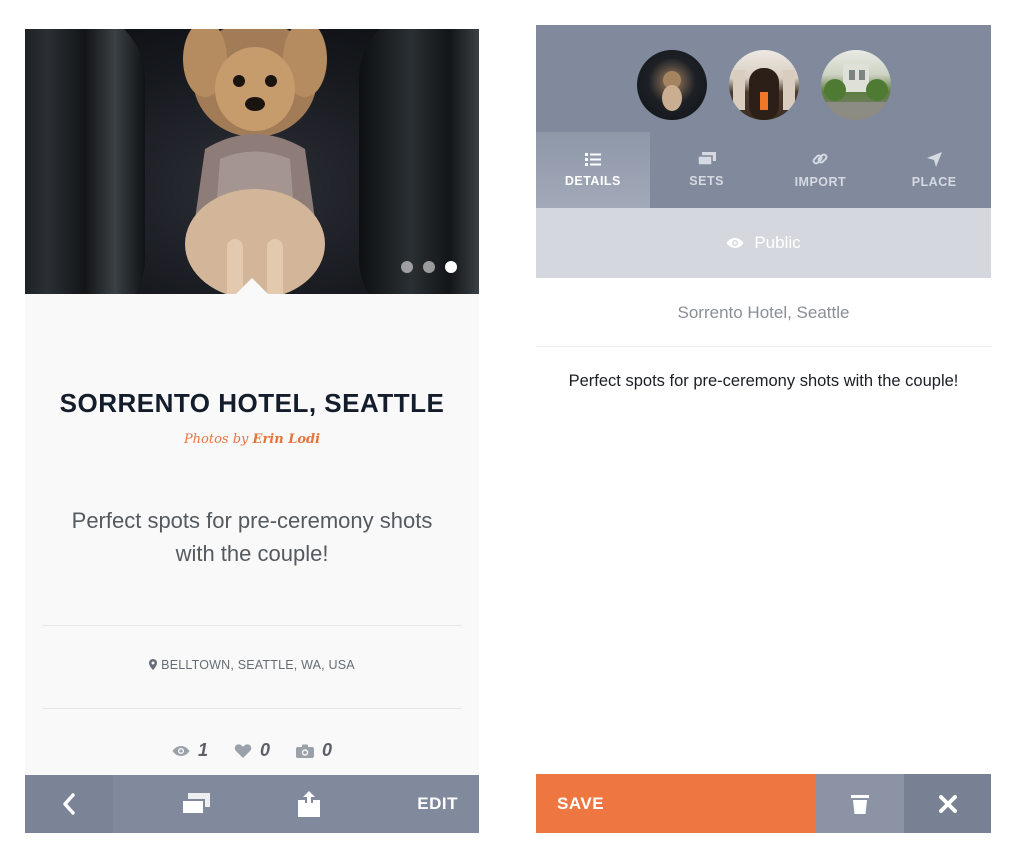  What do you see at coordinates (255, 161) in the screenshot?
I see `dog-photo` at bounding box center [255, 161].